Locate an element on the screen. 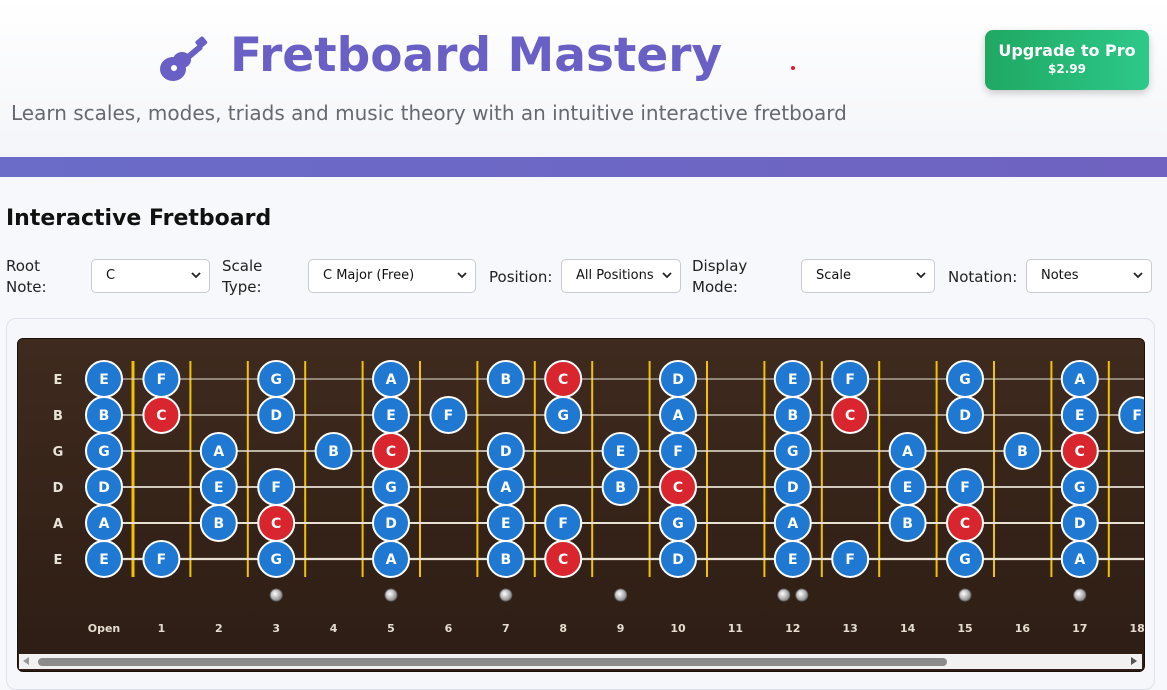  scroll-left-arrow-icon is located at coordinates (26, 661).